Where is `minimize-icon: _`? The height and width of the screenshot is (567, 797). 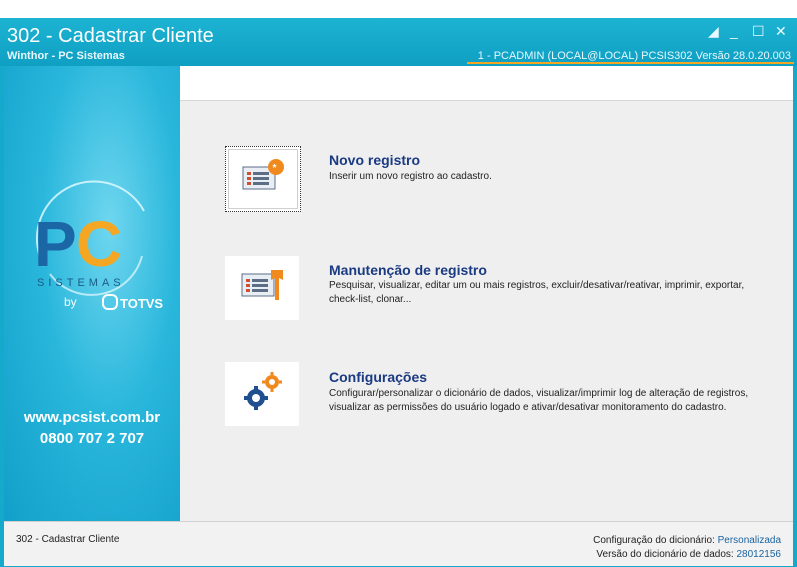 minimize-icon: _ is located at coordinates (734, 31).